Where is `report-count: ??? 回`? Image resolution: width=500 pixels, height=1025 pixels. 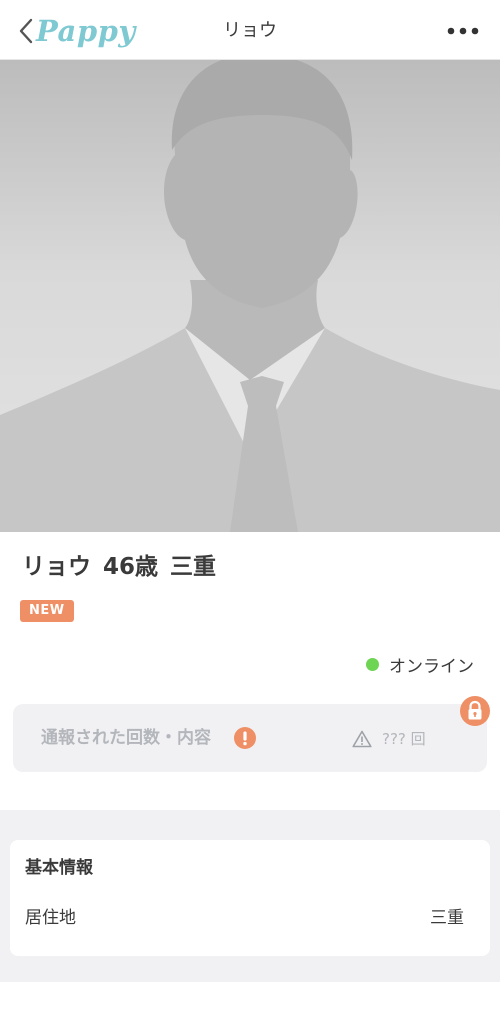 report-count: ??? 回 is located at coordinates (389, 738).